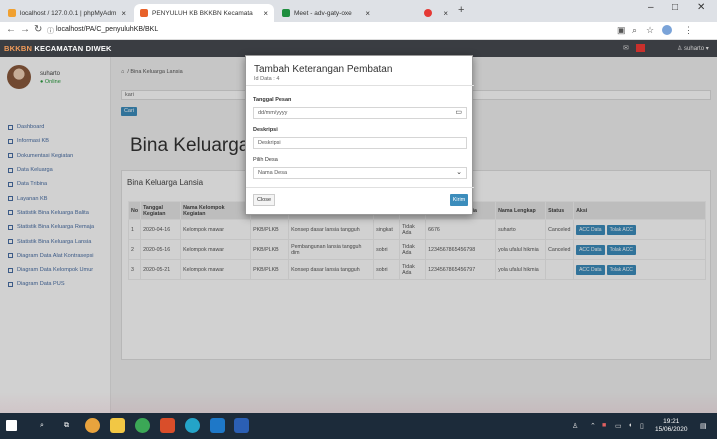  I want to click on calendar-icon: ▭, so click(458, 113).